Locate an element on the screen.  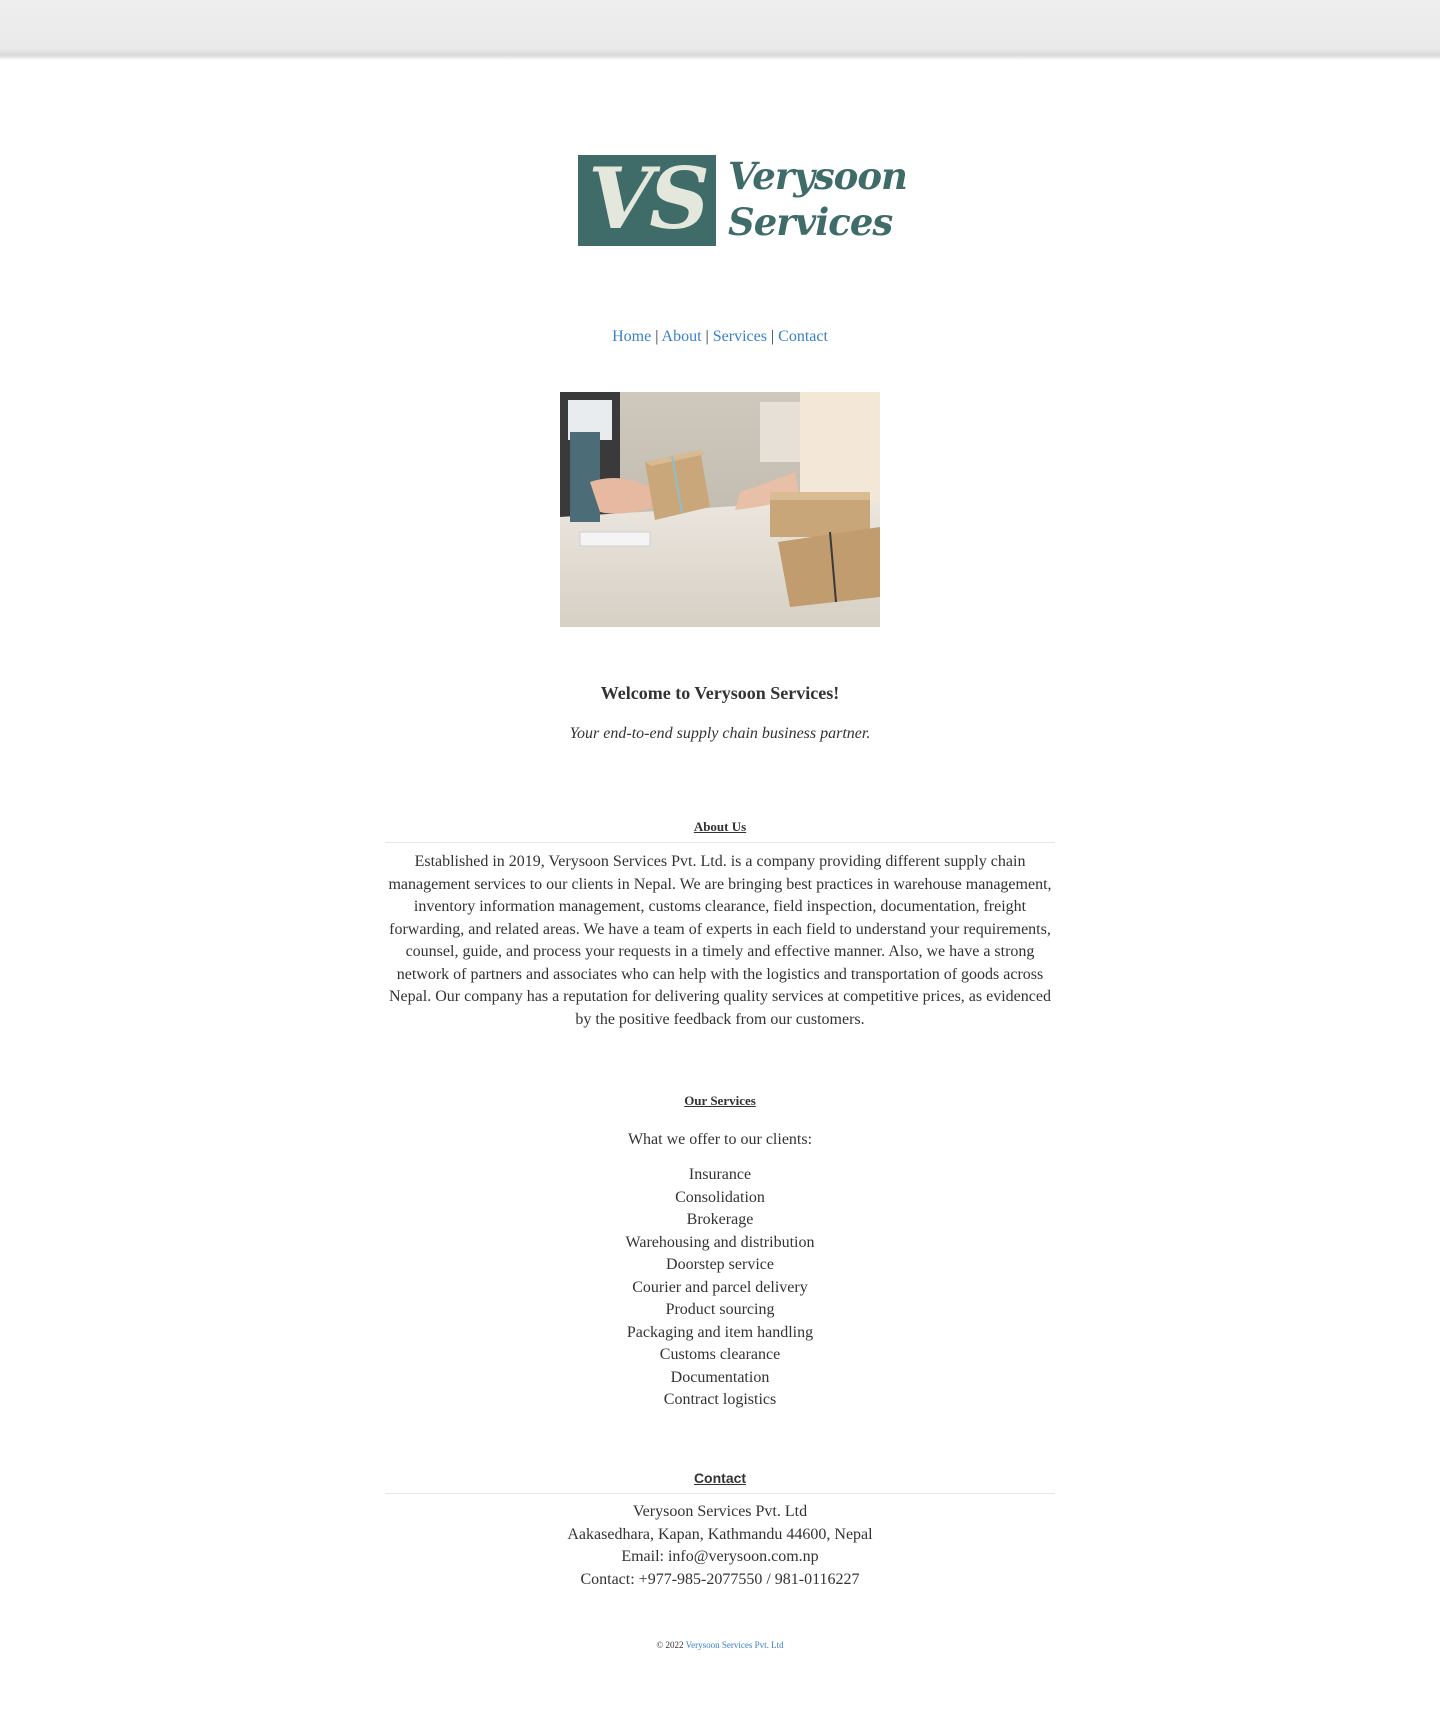
contact-phone: Contact: +977-985-2077550 / 981-0116227 is located at coordinates (720, 1580).